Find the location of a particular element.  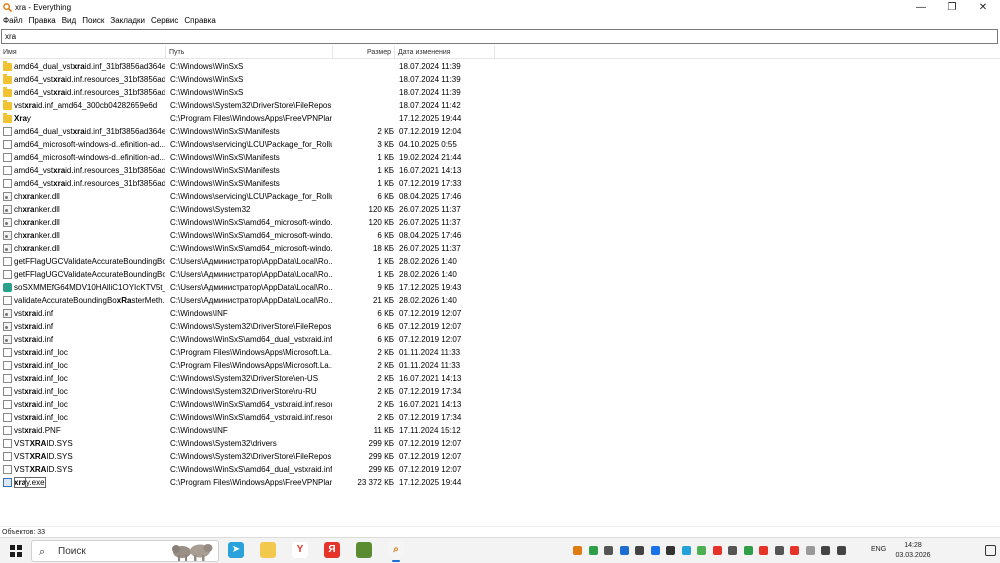

column-header-path: Путь is located at coordinates (249, 52).